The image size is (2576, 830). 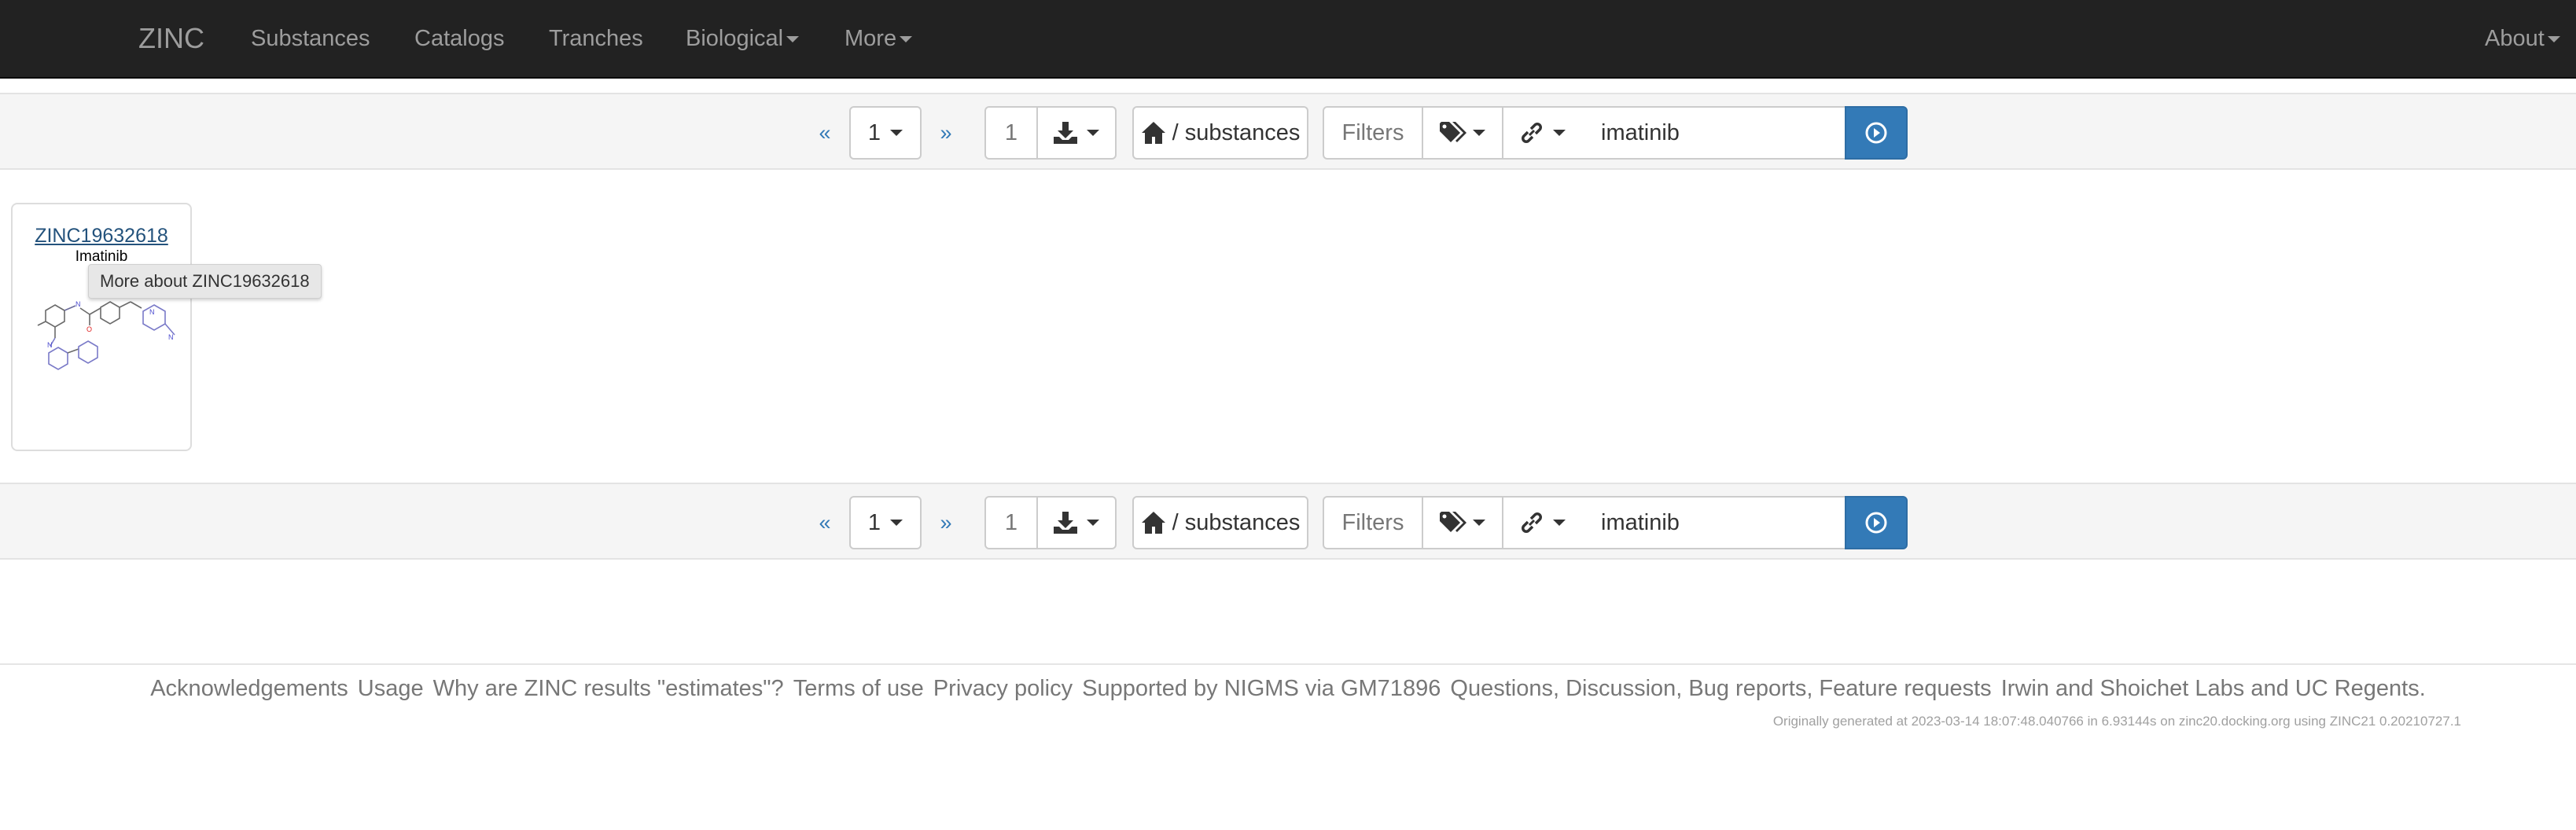 What do you see at coordinates (859, 688) in the screenshot?
I see `footer-link-terms: Terms of use` at bounding box center [859, 688].